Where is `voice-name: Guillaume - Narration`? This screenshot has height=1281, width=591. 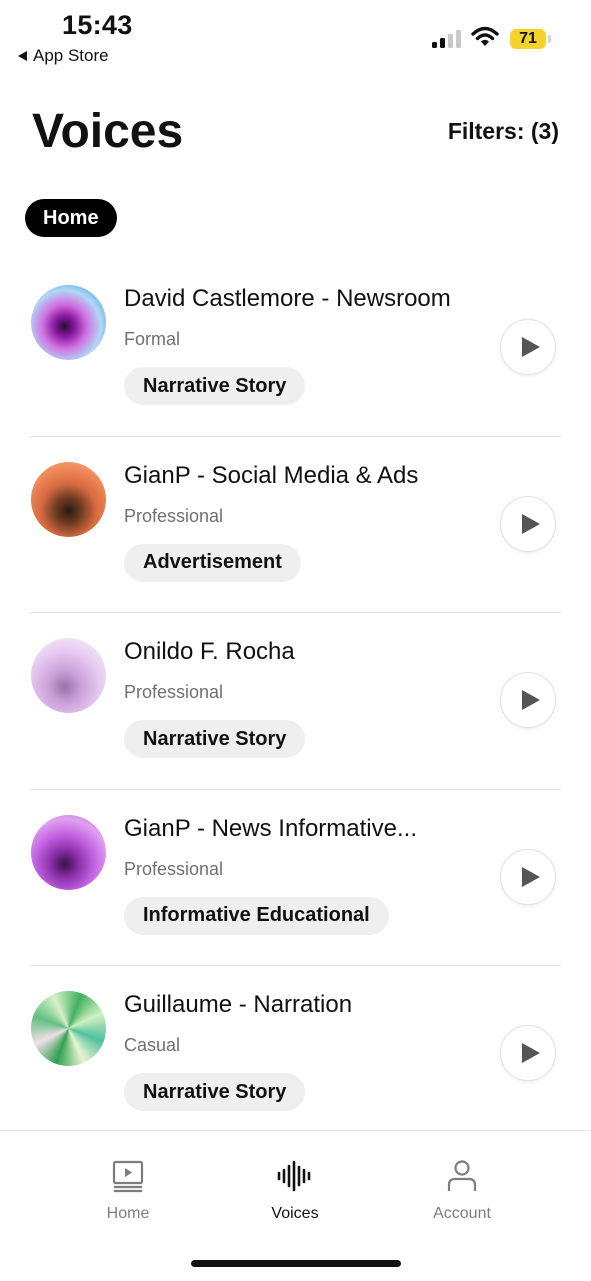
voice-name: Guillaume - Narration is located at coordinates (238, 1004).